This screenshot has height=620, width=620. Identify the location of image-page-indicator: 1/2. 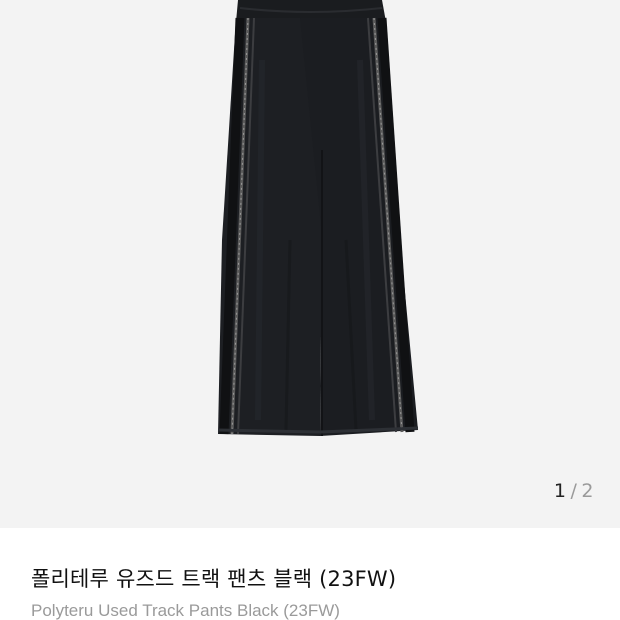
(574, 491).